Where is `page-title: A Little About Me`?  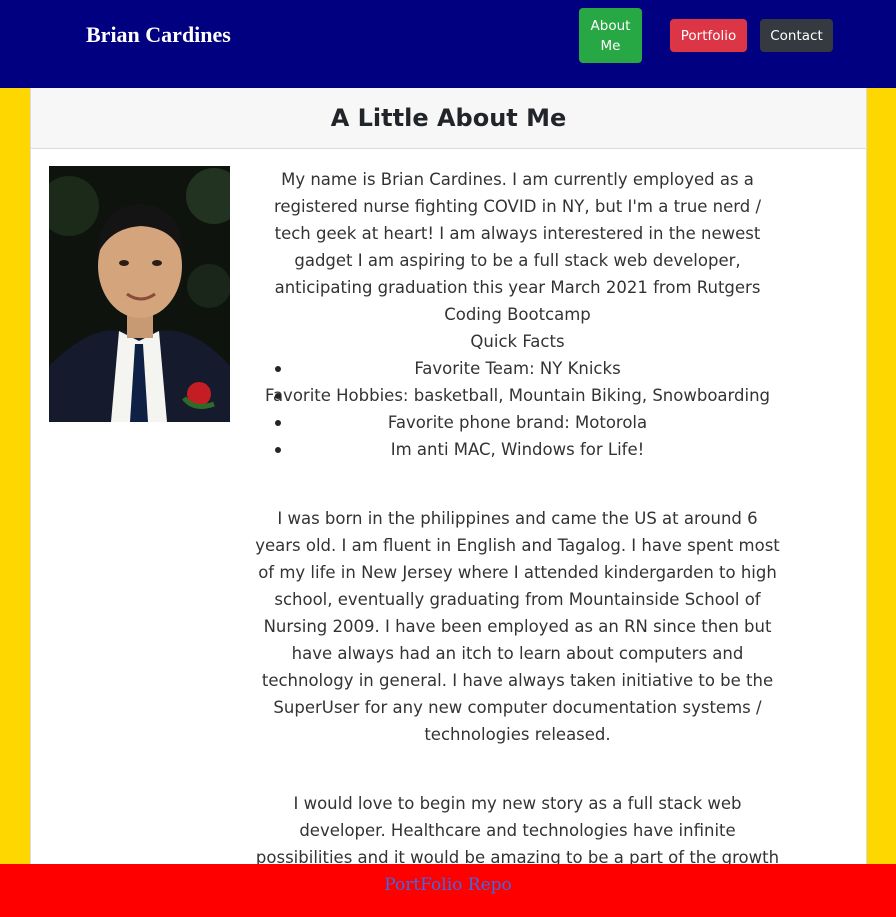
page-title: A Little About Me is located at coordinates (448, 118).